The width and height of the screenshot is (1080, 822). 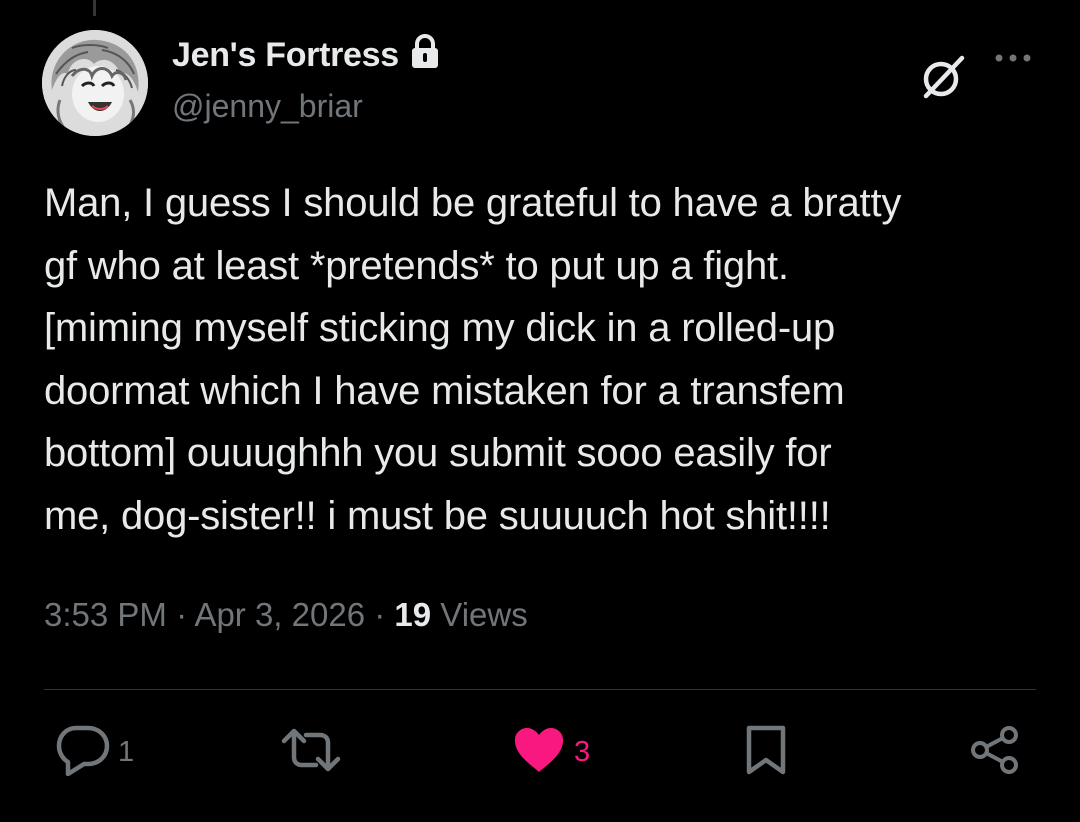 I want to click on repost-icon, so click(x=311, y=752).